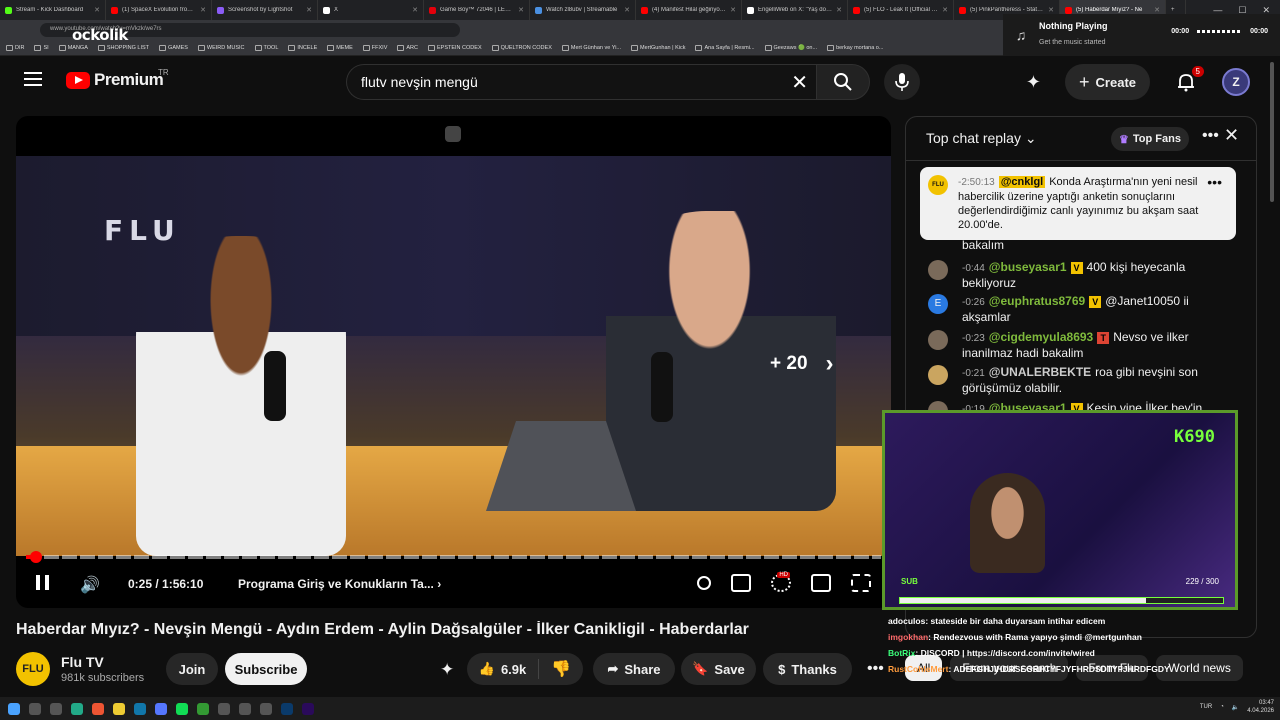  Describe the element at coordinates (73, 47) in the screenshot. I see `bookmark-item: MANGA` at that location.